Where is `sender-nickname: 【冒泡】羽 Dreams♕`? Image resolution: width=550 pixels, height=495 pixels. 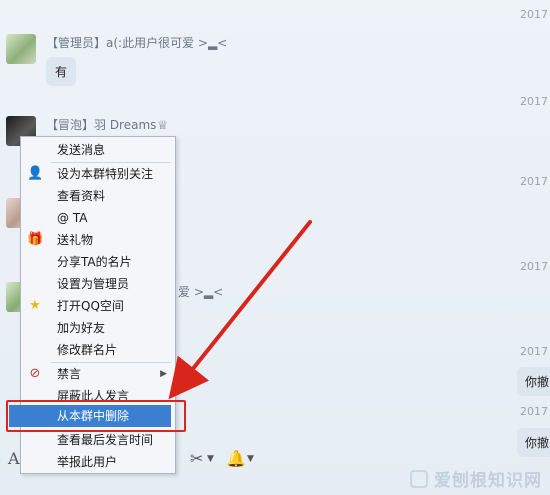
sender-nickname: 【冒泡】羽 Dreams♕ is located at coordinates (107, 124).